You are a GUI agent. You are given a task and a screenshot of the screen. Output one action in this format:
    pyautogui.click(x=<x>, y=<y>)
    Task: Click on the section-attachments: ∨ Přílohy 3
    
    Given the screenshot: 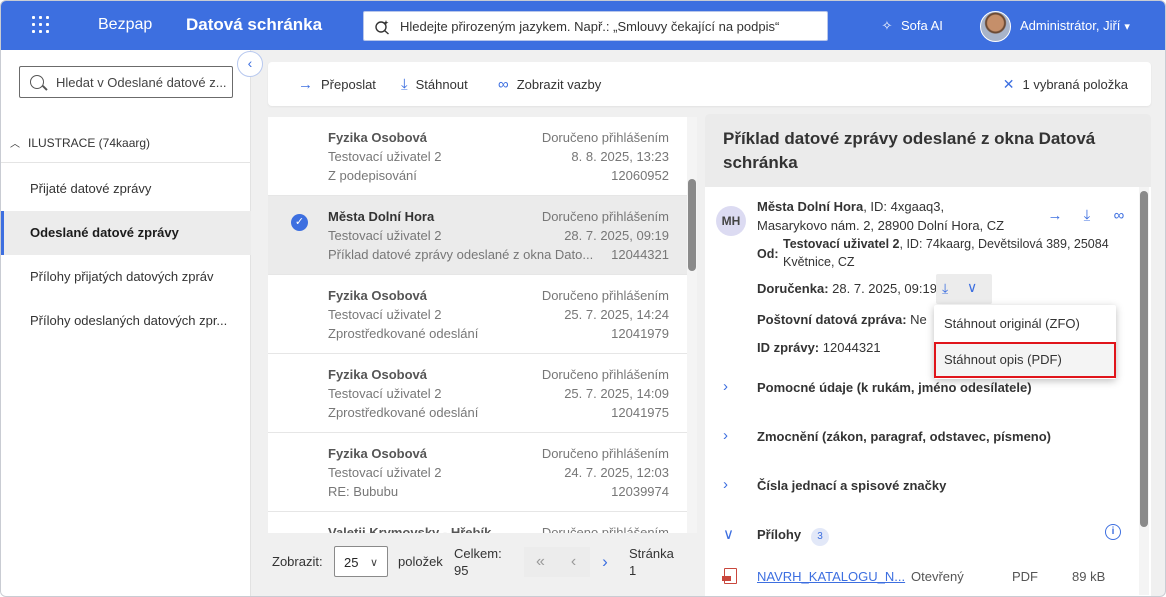 What is the action you would take?
    pyautogui.click(x=920, y=535)
    